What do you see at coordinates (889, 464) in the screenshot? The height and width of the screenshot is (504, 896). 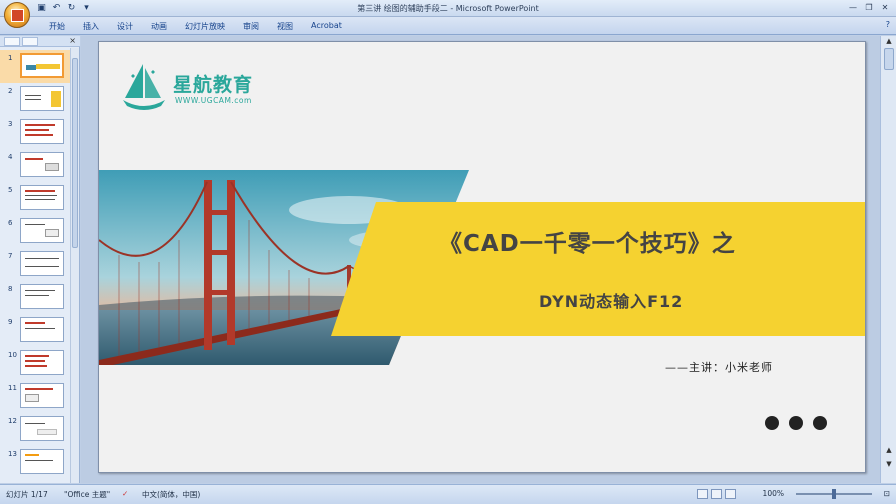 I see `next-slide-icon: ▼` at bounding box center [889, 464].